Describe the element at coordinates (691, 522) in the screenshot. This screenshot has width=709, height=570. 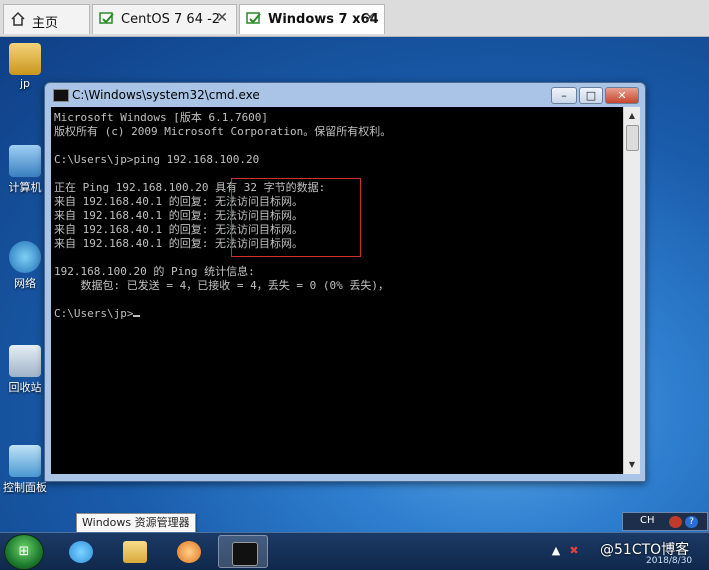
I see `help-icon: ?` at that location.